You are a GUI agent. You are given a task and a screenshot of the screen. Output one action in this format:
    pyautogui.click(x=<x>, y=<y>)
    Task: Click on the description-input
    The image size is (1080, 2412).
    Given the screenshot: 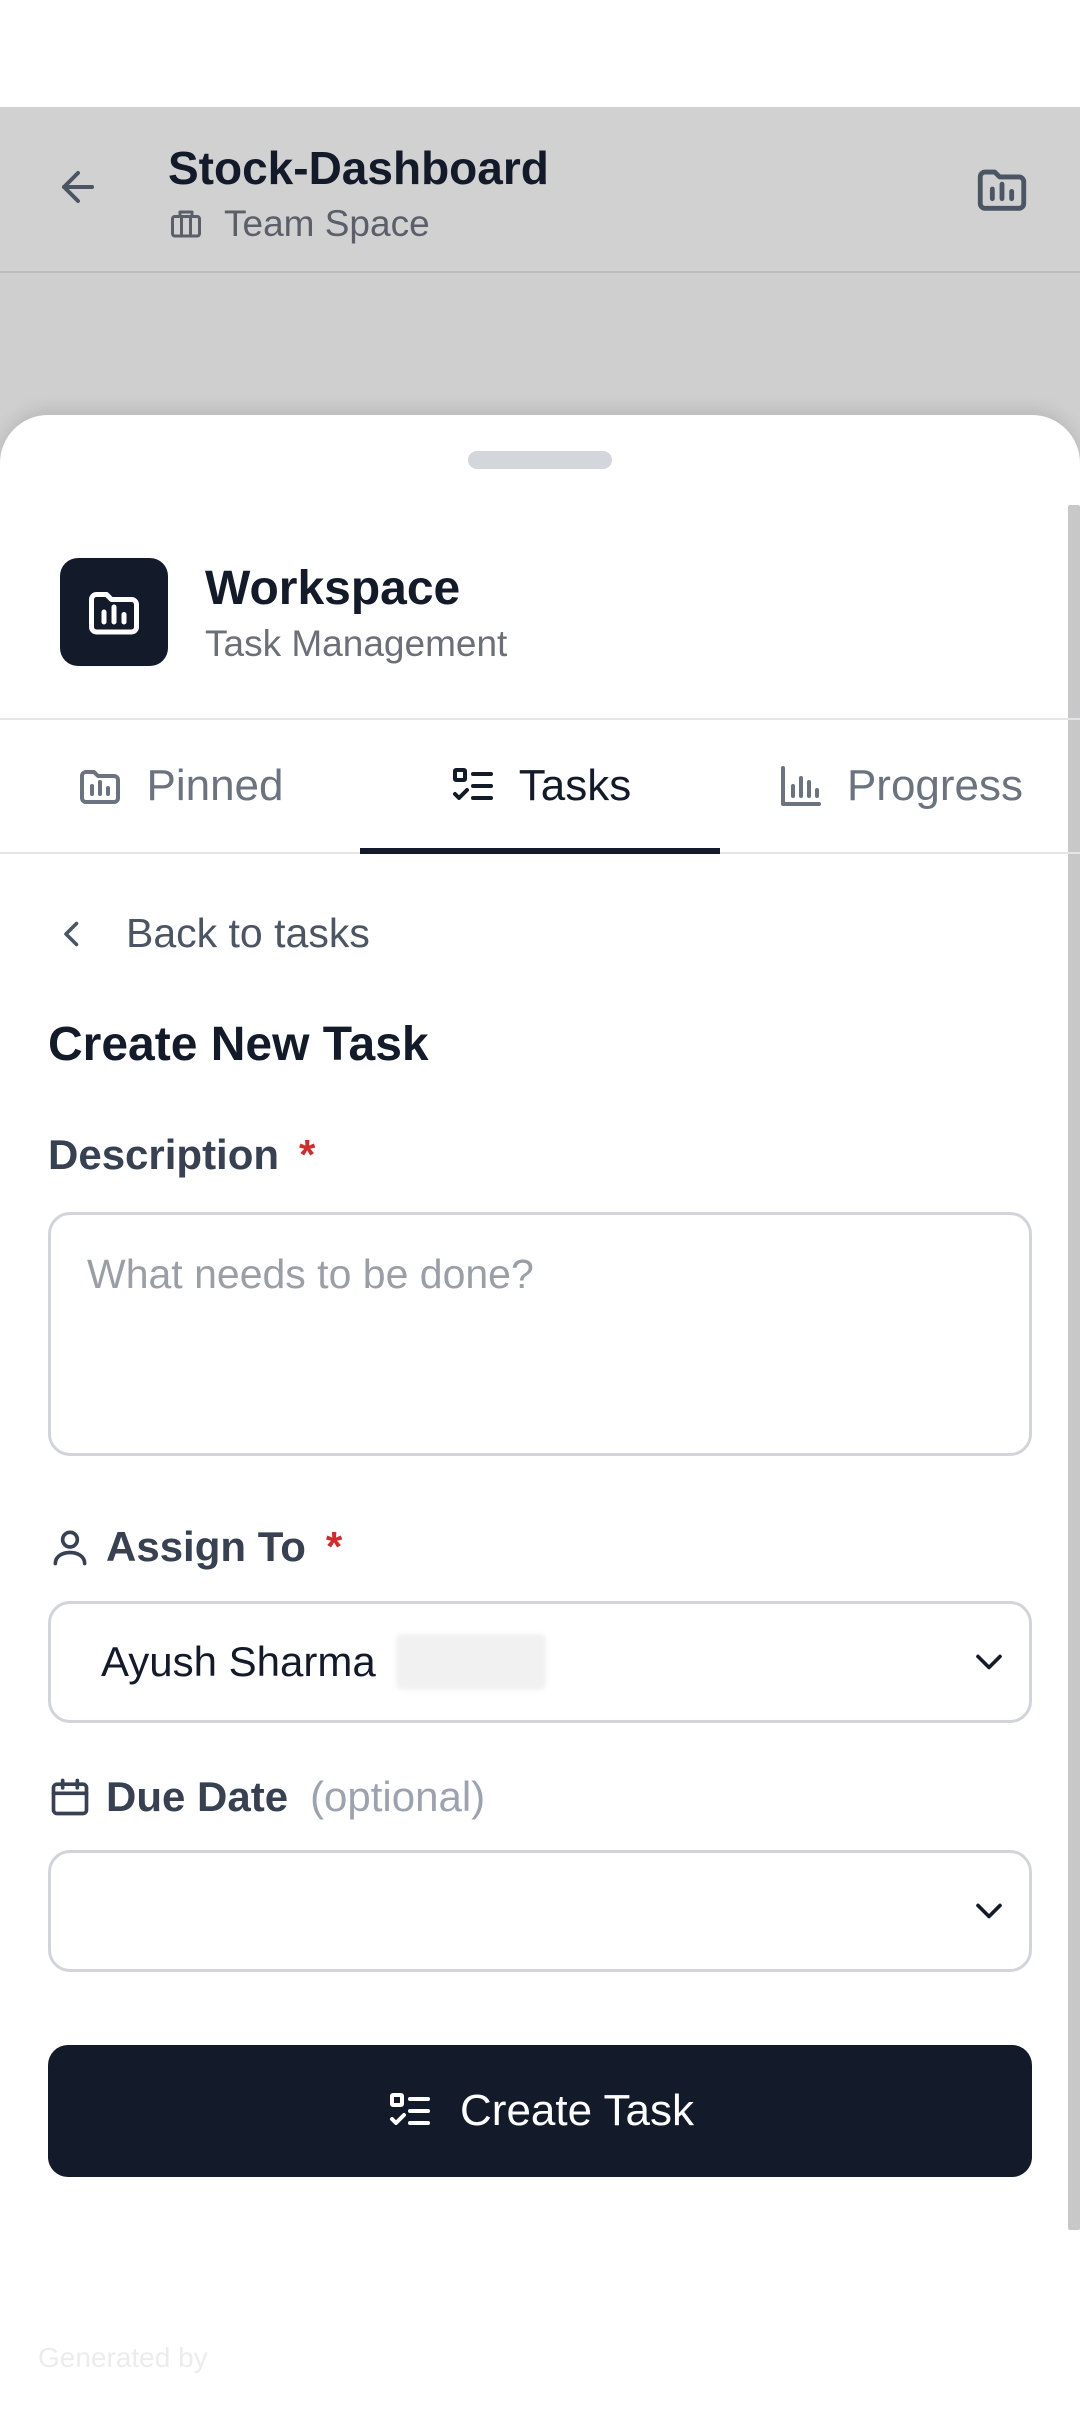 What is the action you would take?
    pyautogui.click(x=540, y=1334)
    